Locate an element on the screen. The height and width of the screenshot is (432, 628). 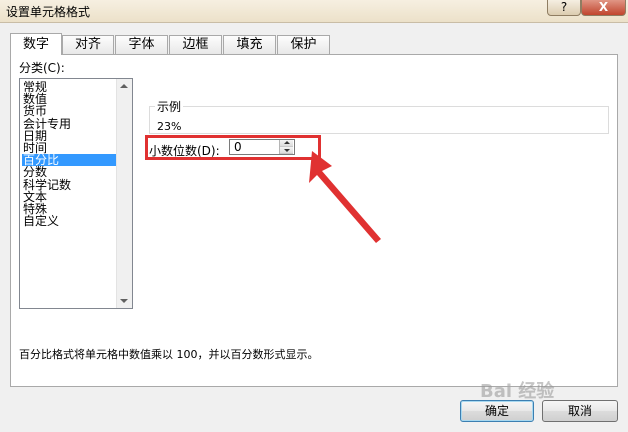
help-button: ? is located at coordinates (564, 8).